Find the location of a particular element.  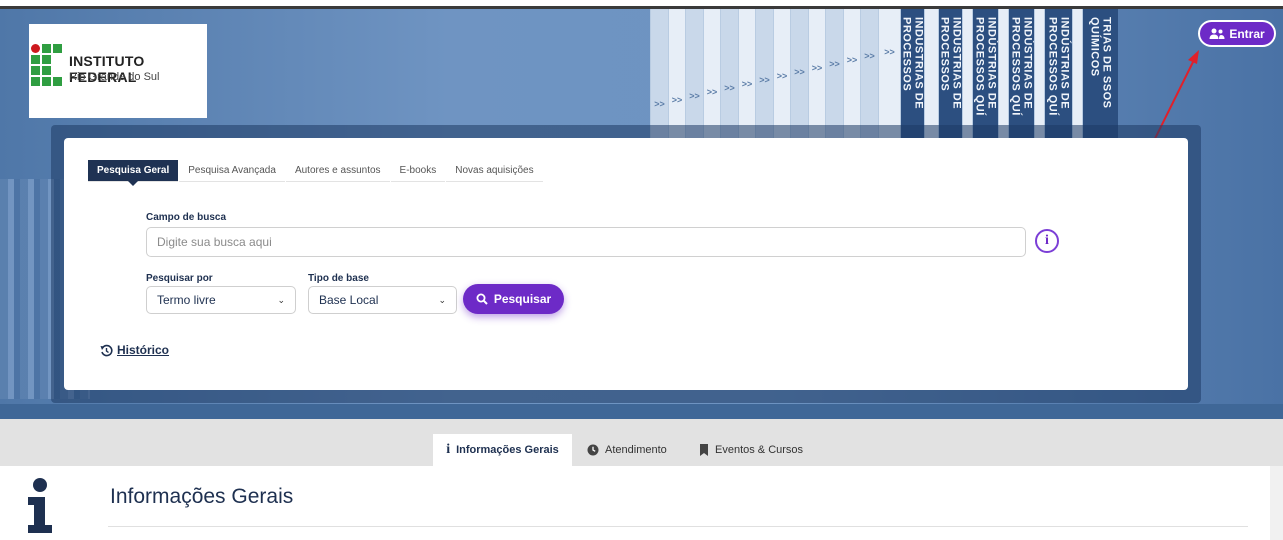

search-field-label: Campo de busca is located at coordinates (186, 217).